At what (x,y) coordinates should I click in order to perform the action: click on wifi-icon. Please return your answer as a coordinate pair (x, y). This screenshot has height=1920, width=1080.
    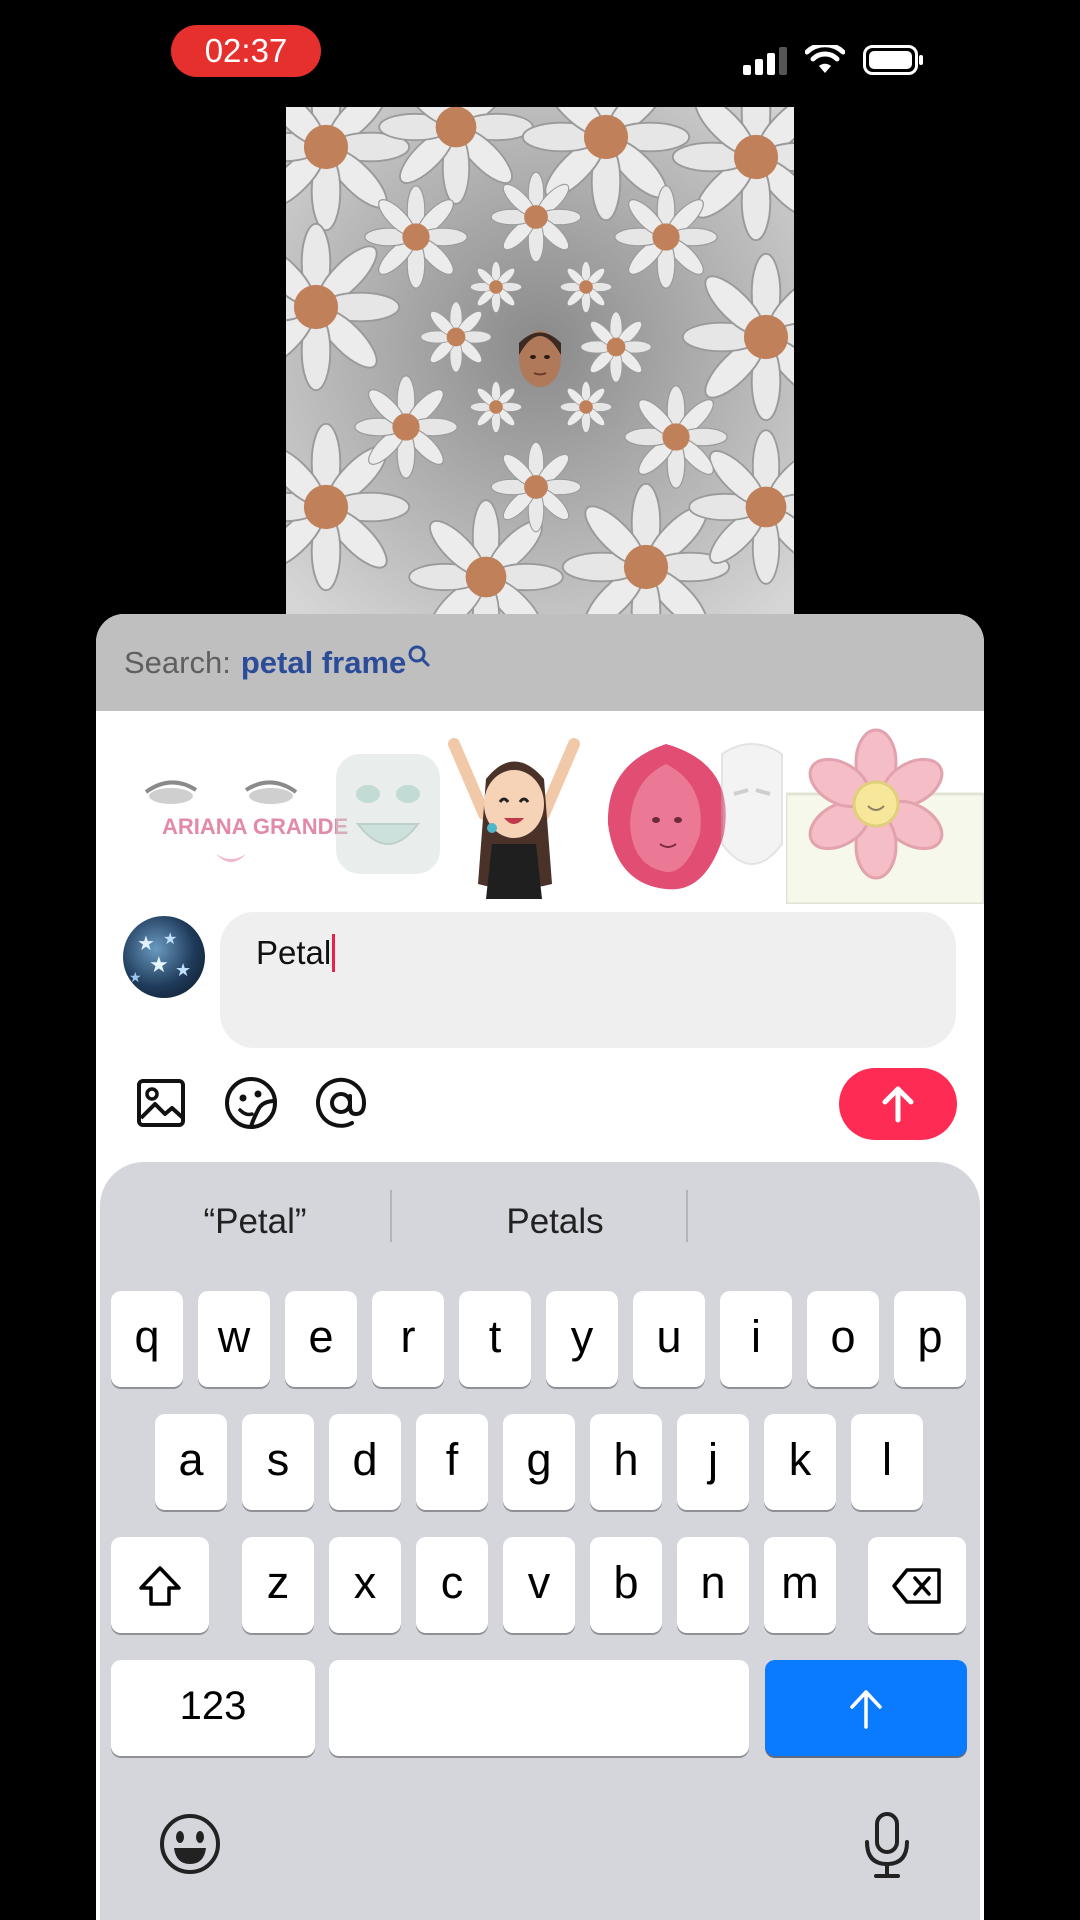
    Looking at the image, I should click on (825, 59).